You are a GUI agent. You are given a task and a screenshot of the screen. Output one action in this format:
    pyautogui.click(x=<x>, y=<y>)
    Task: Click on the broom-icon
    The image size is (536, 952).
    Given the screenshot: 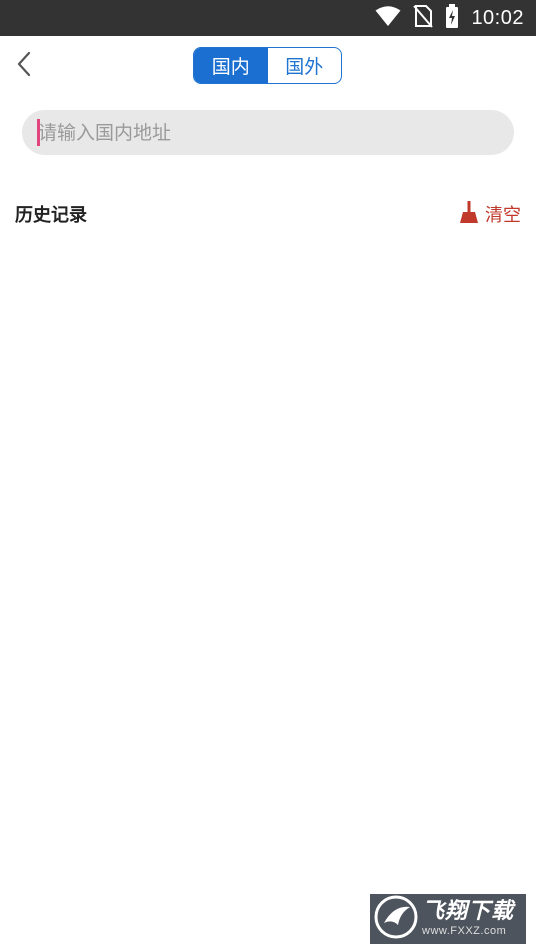 What is the action you would take?
    pyautogui.click(x=469, y=214)
    